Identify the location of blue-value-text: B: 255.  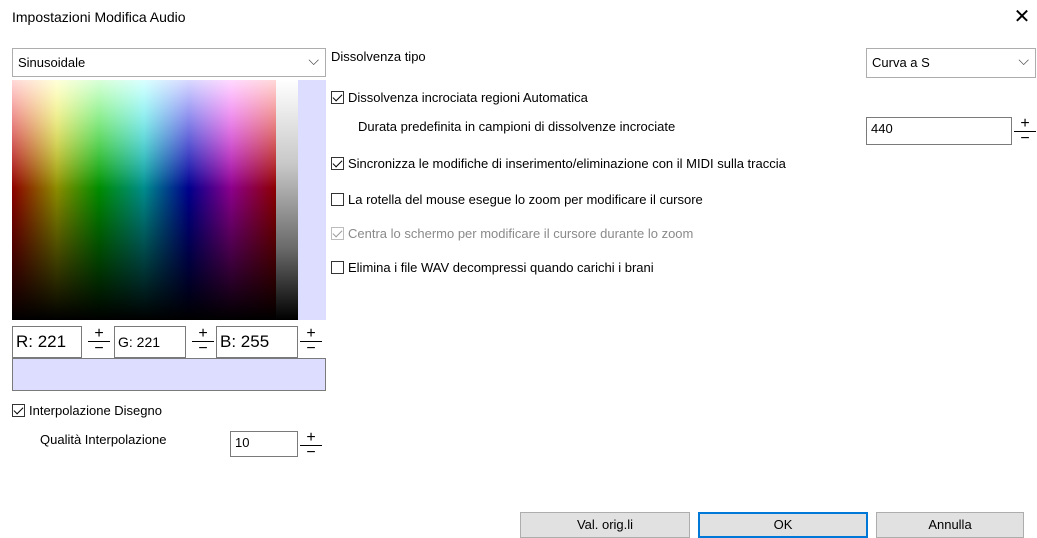
(245, 341).